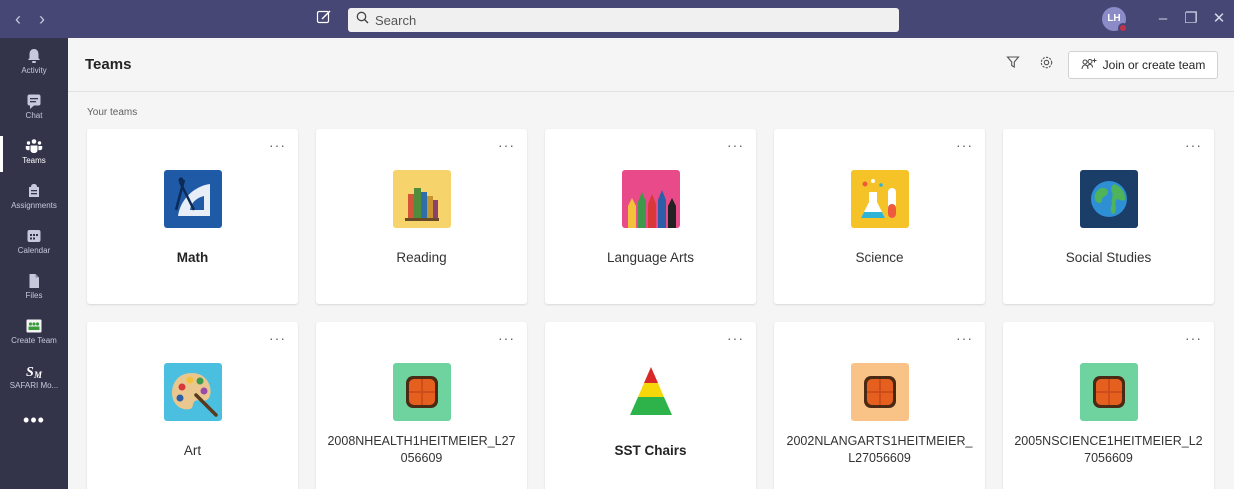 Image resolution: width=1234 pixels, height=489 pixels. I want to click on add-team-icon, so click(1089, 64).